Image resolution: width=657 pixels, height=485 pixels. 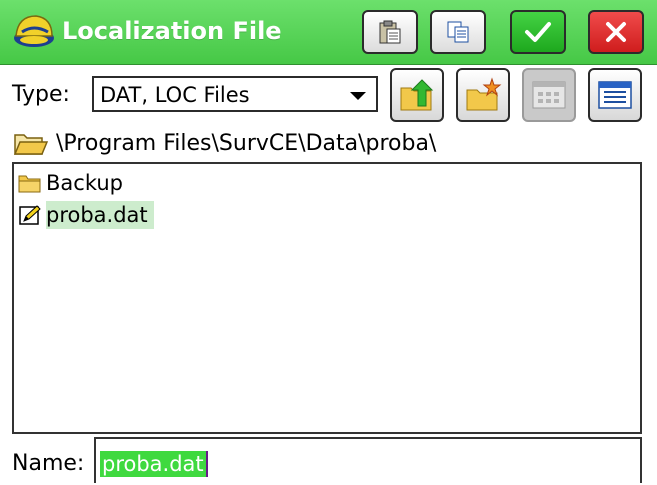 What do you see at coordinates (48, 463) in the screenshot?
I see `name-label: Name:` at bounding box center [48, 463].